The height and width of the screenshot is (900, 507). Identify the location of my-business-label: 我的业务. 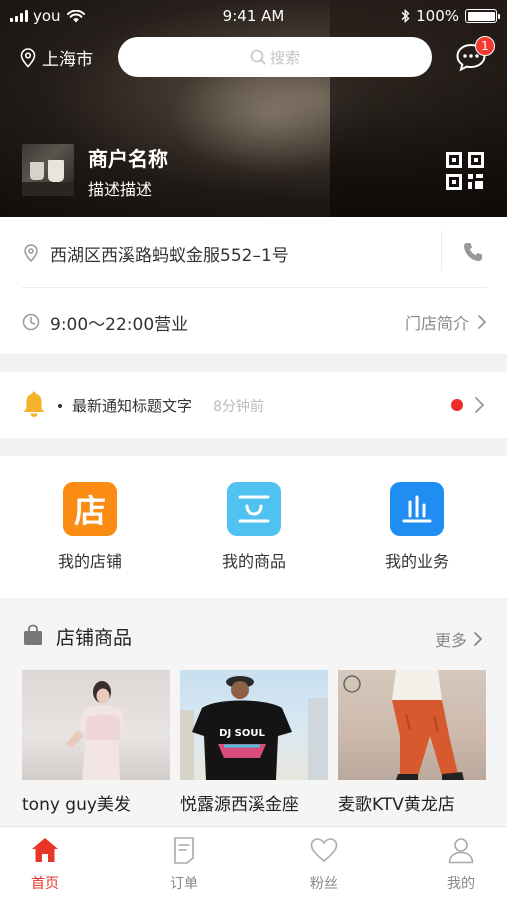
(416, 561).